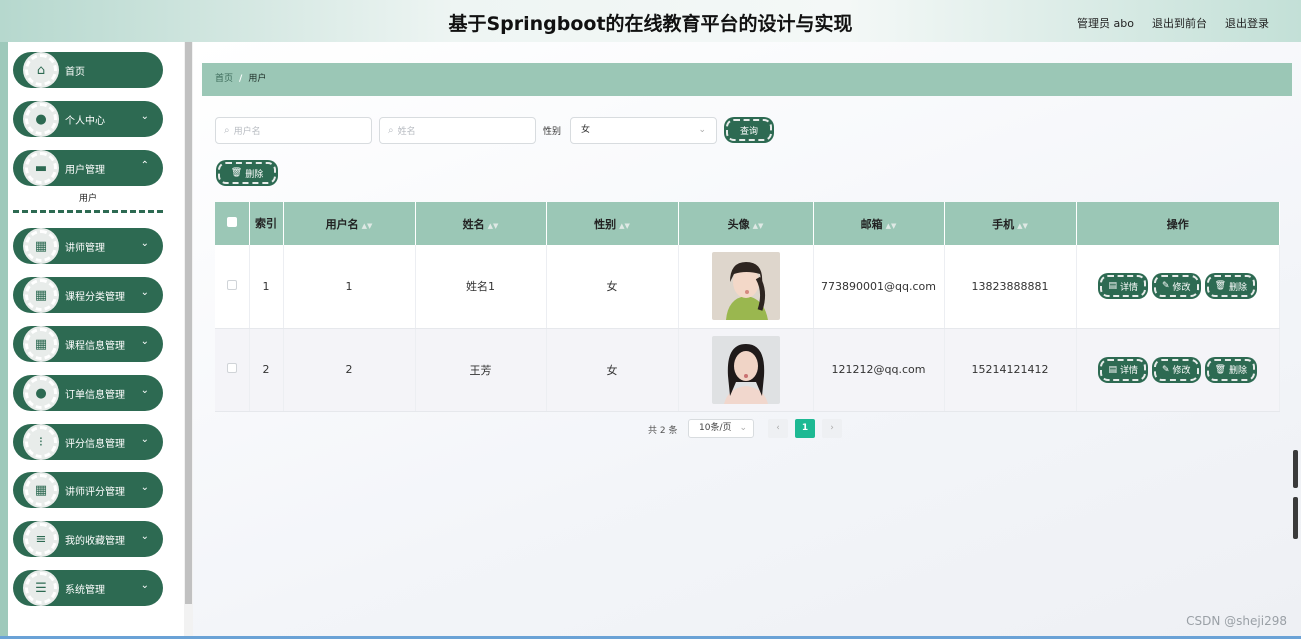 The width and height of the screenshot is (1301, 639). What do you see at coordinates (832, 428) in the screenshot?
I see `next-page-button: ›` at bounding box center [832, 428].